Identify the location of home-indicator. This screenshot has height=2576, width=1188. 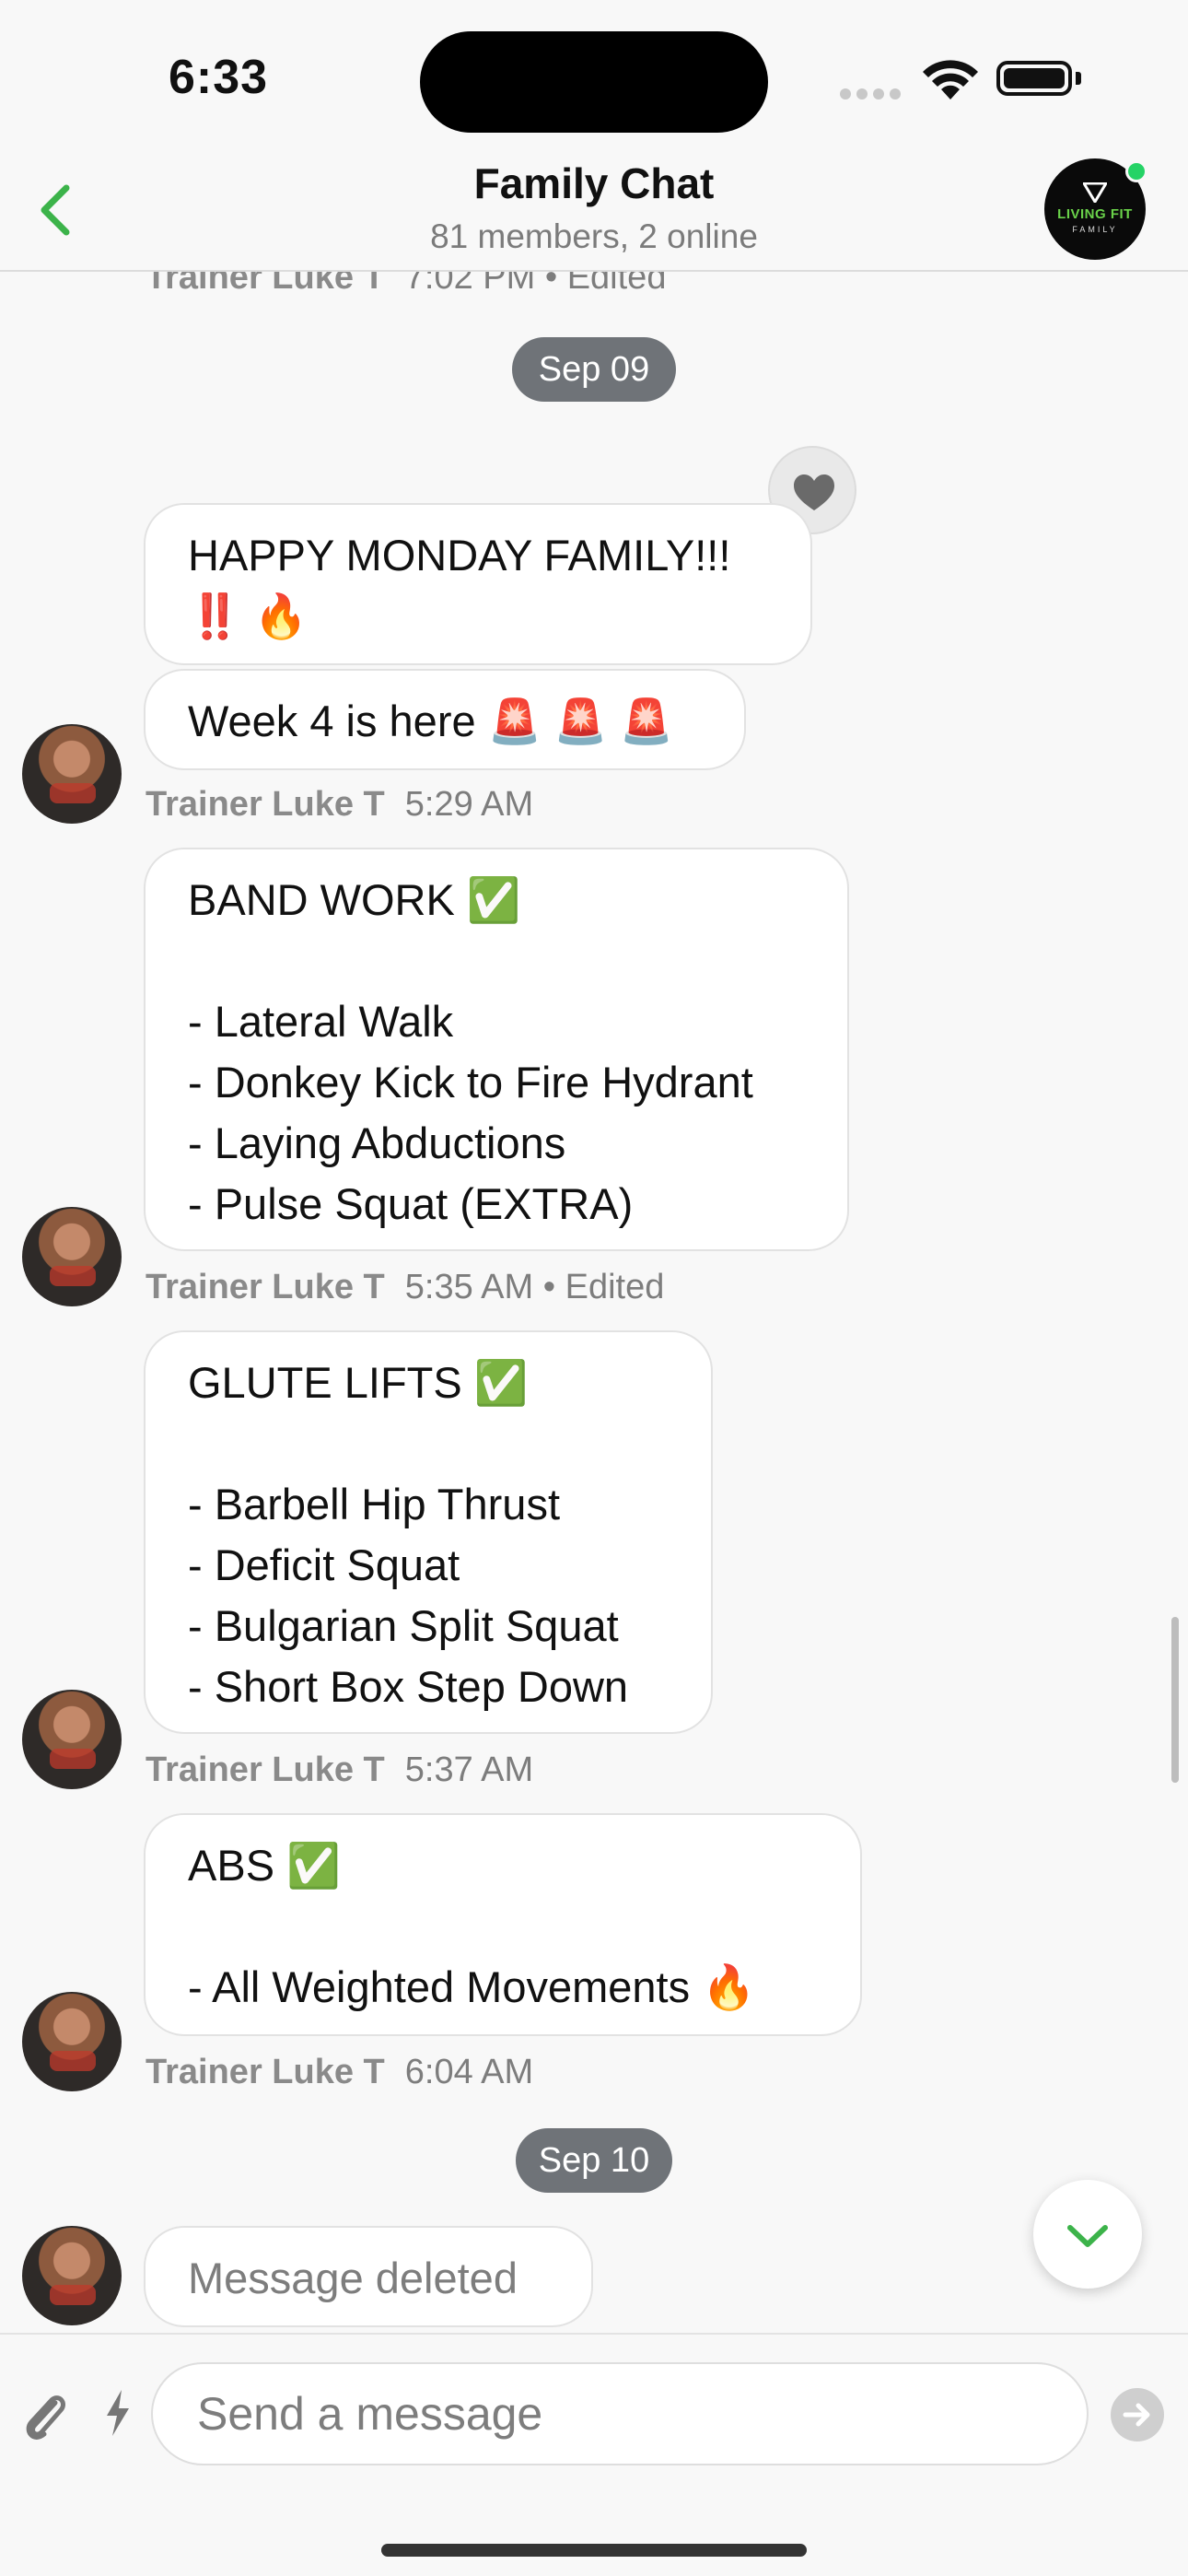
(594, 2550).